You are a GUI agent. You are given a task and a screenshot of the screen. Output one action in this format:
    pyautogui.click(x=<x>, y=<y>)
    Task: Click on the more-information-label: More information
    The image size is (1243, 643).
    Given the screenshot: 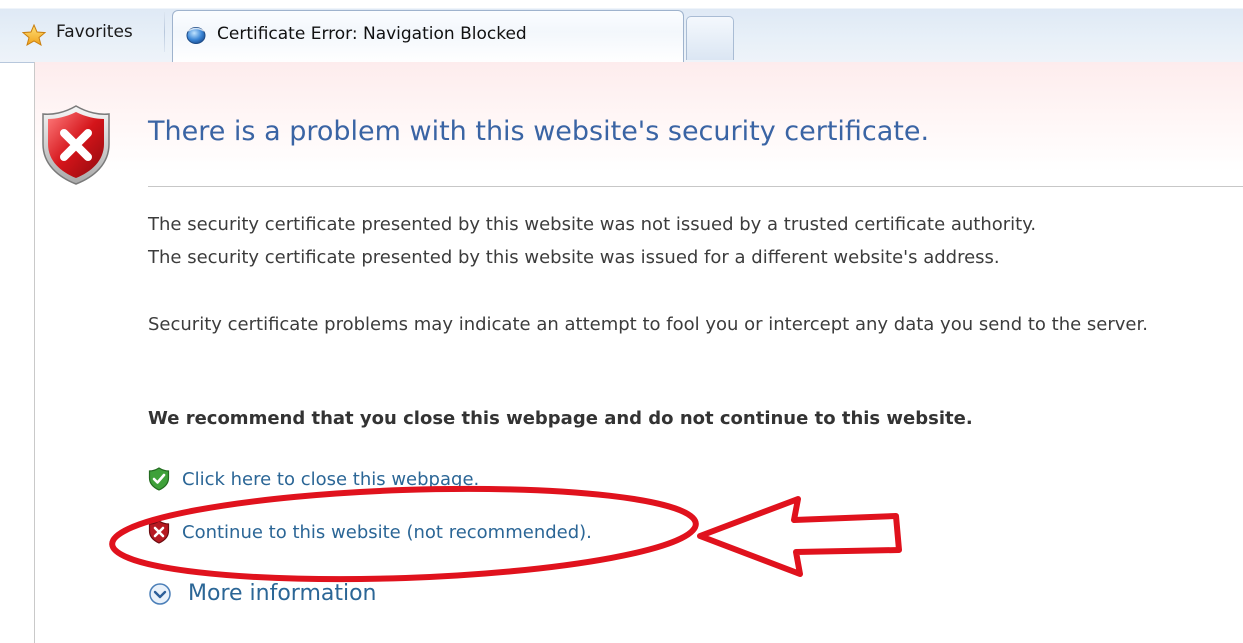 What is the action you would take?
    pyautogui.click(x=282, y=593)
    